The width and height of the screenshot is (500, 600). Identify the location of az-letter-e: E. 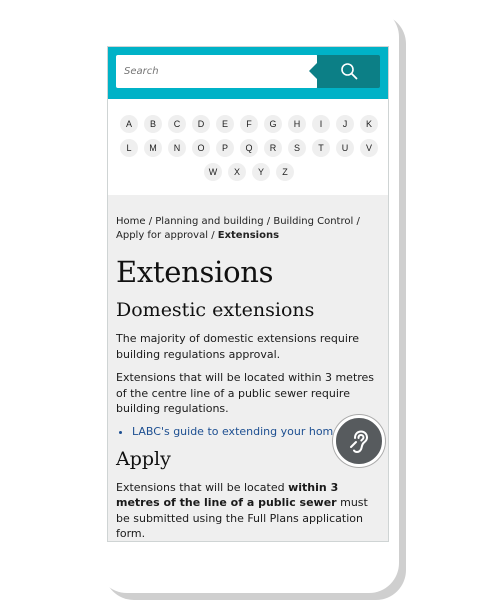
(225, 124).